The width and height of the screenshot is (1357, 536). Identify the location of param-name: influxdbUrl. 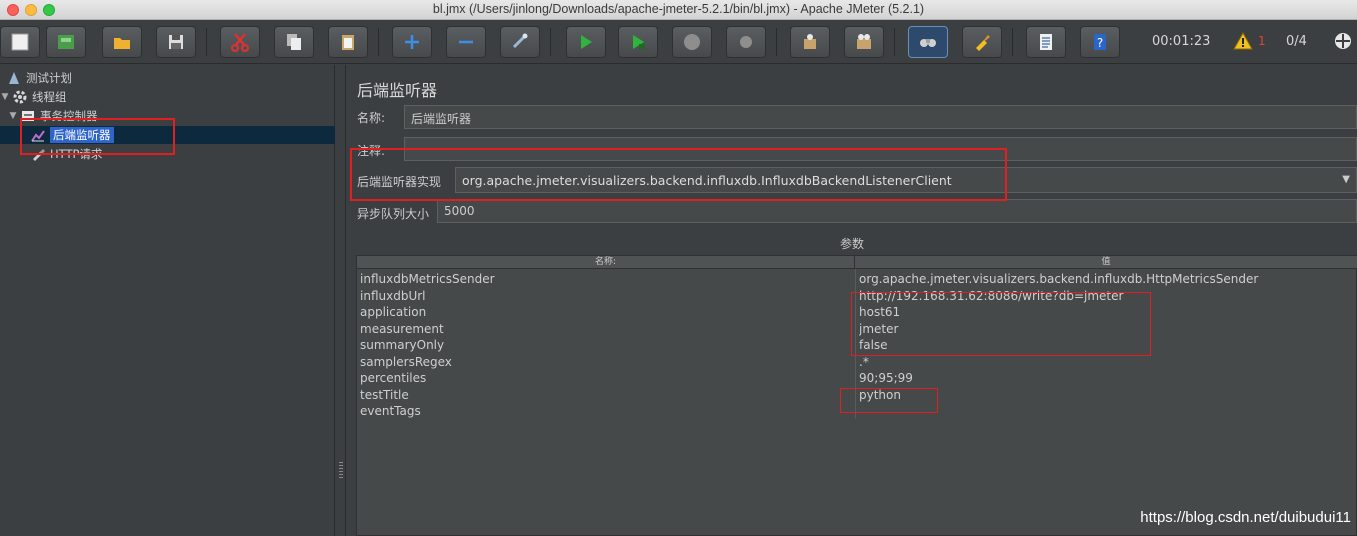
(605, 296).